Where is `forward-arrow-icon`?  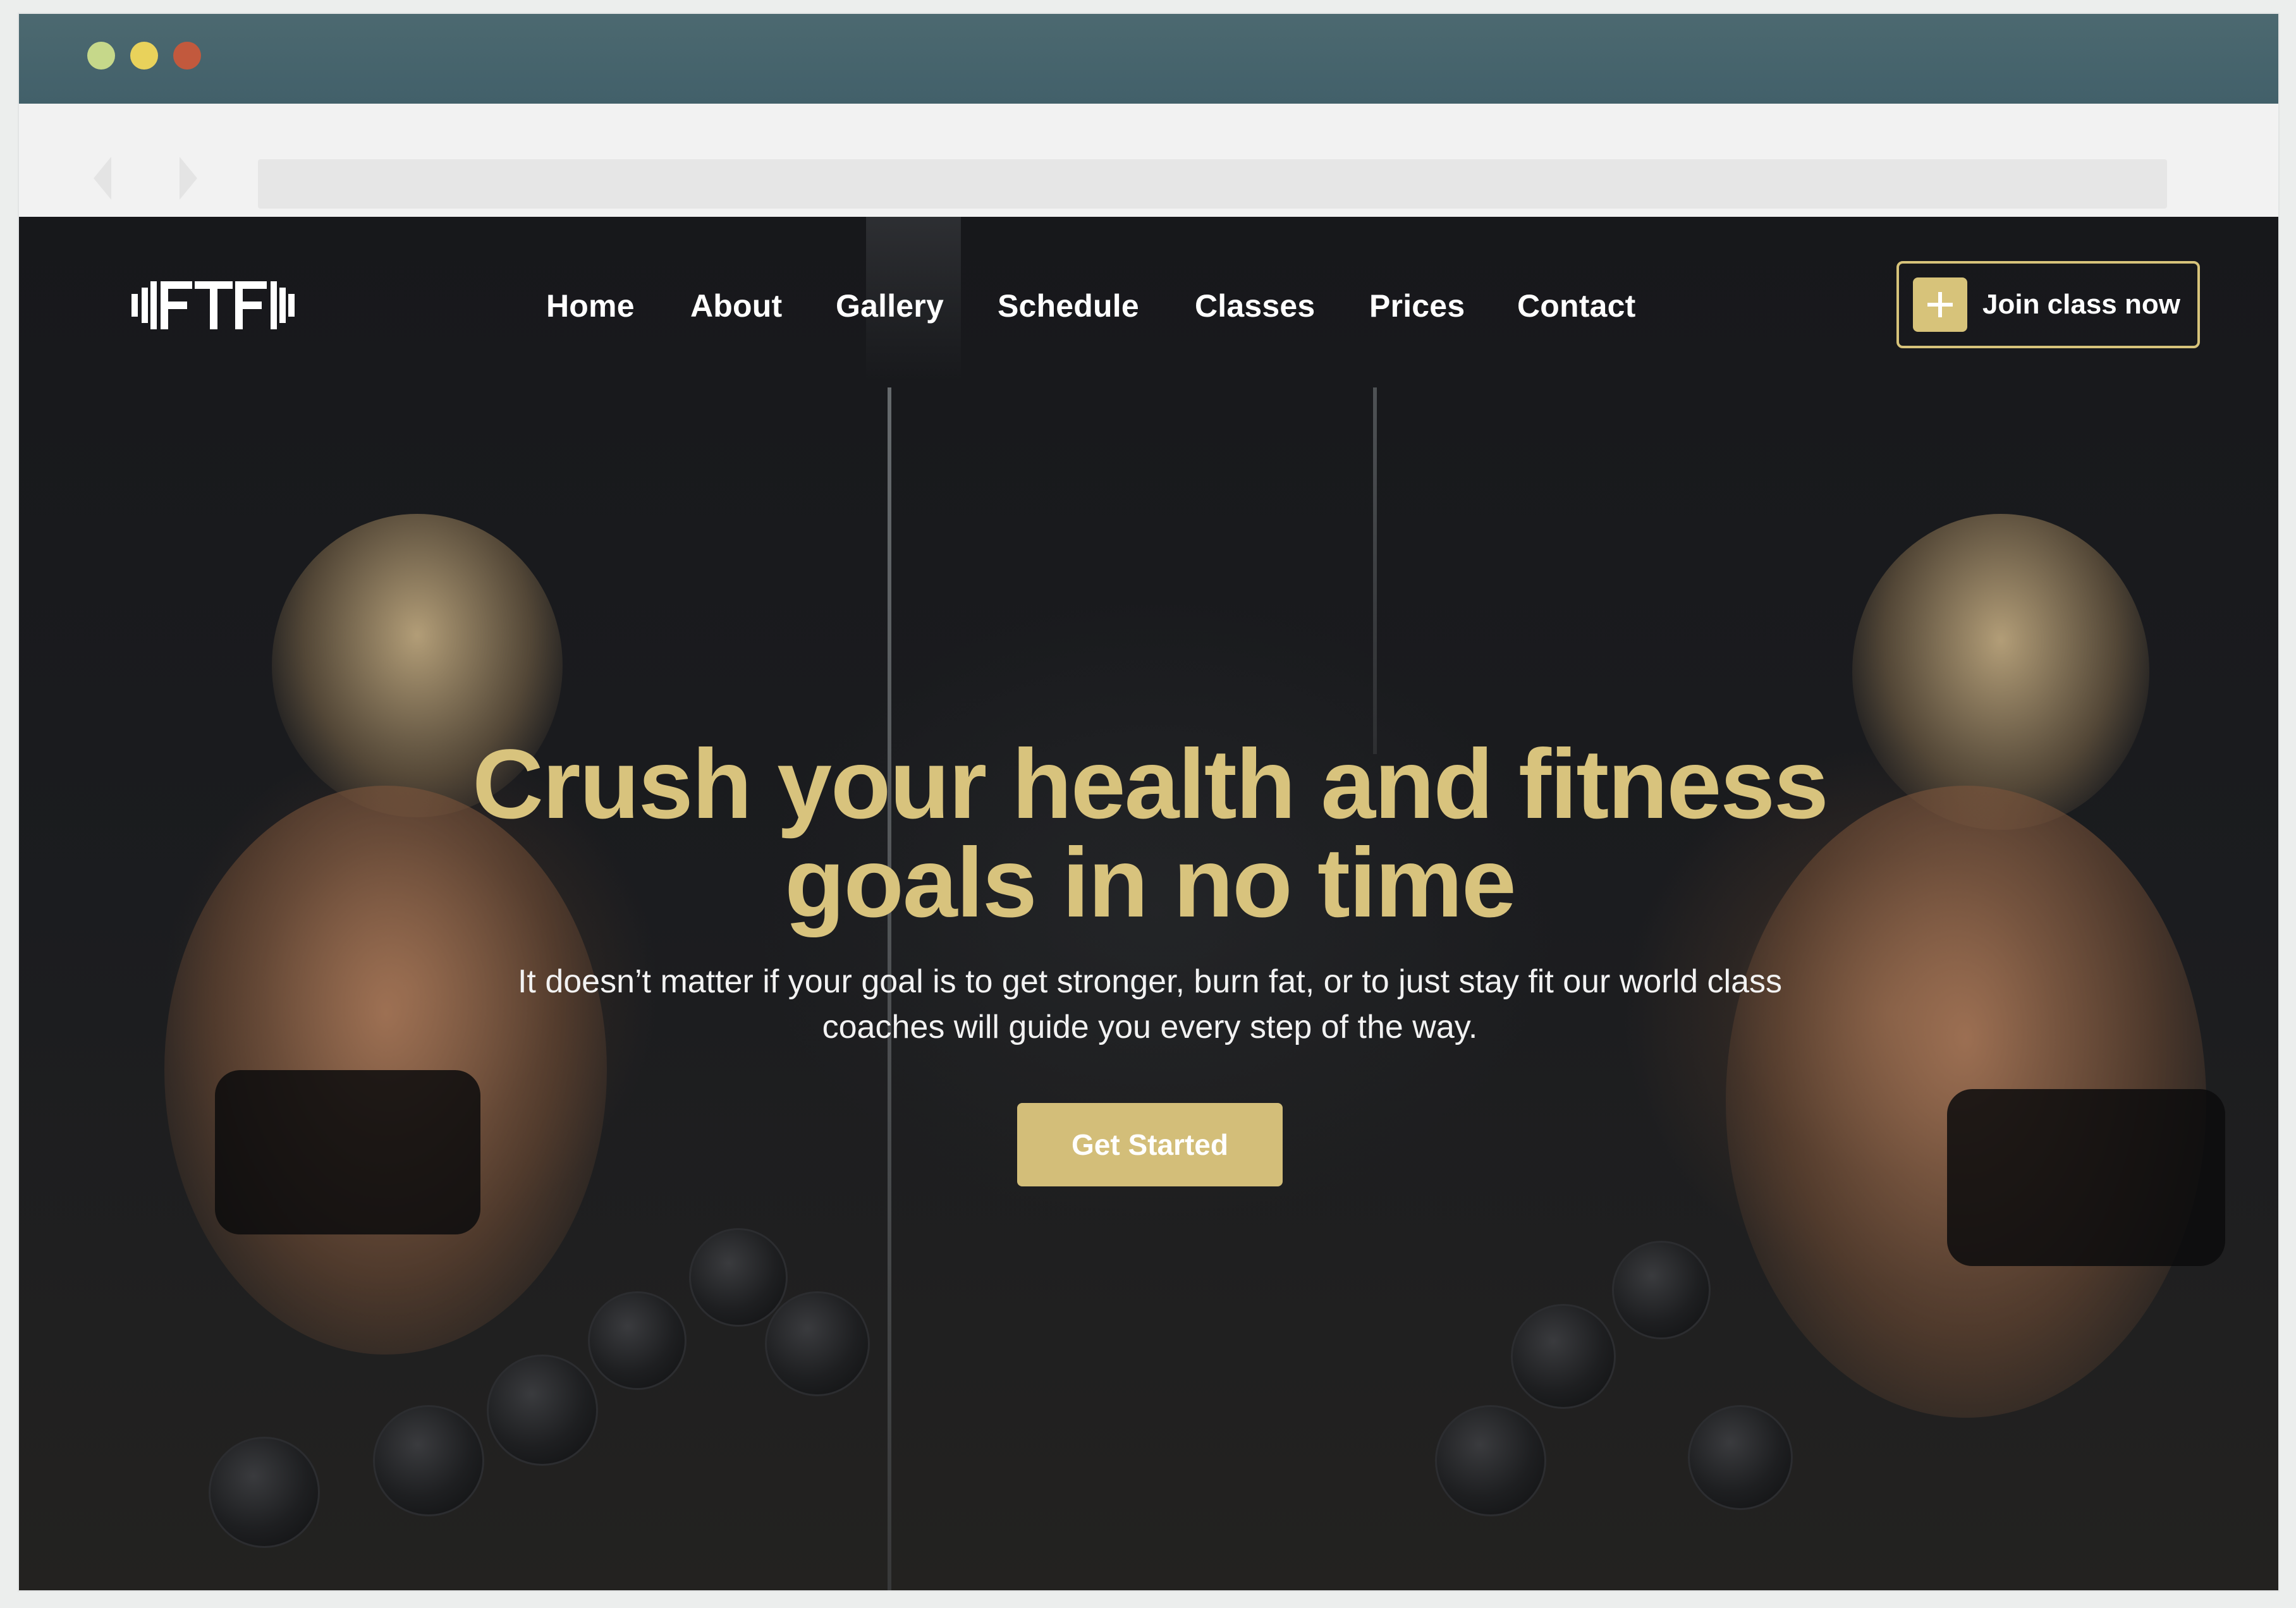 forward-arrow-icon is located at coordinates (189, 178).